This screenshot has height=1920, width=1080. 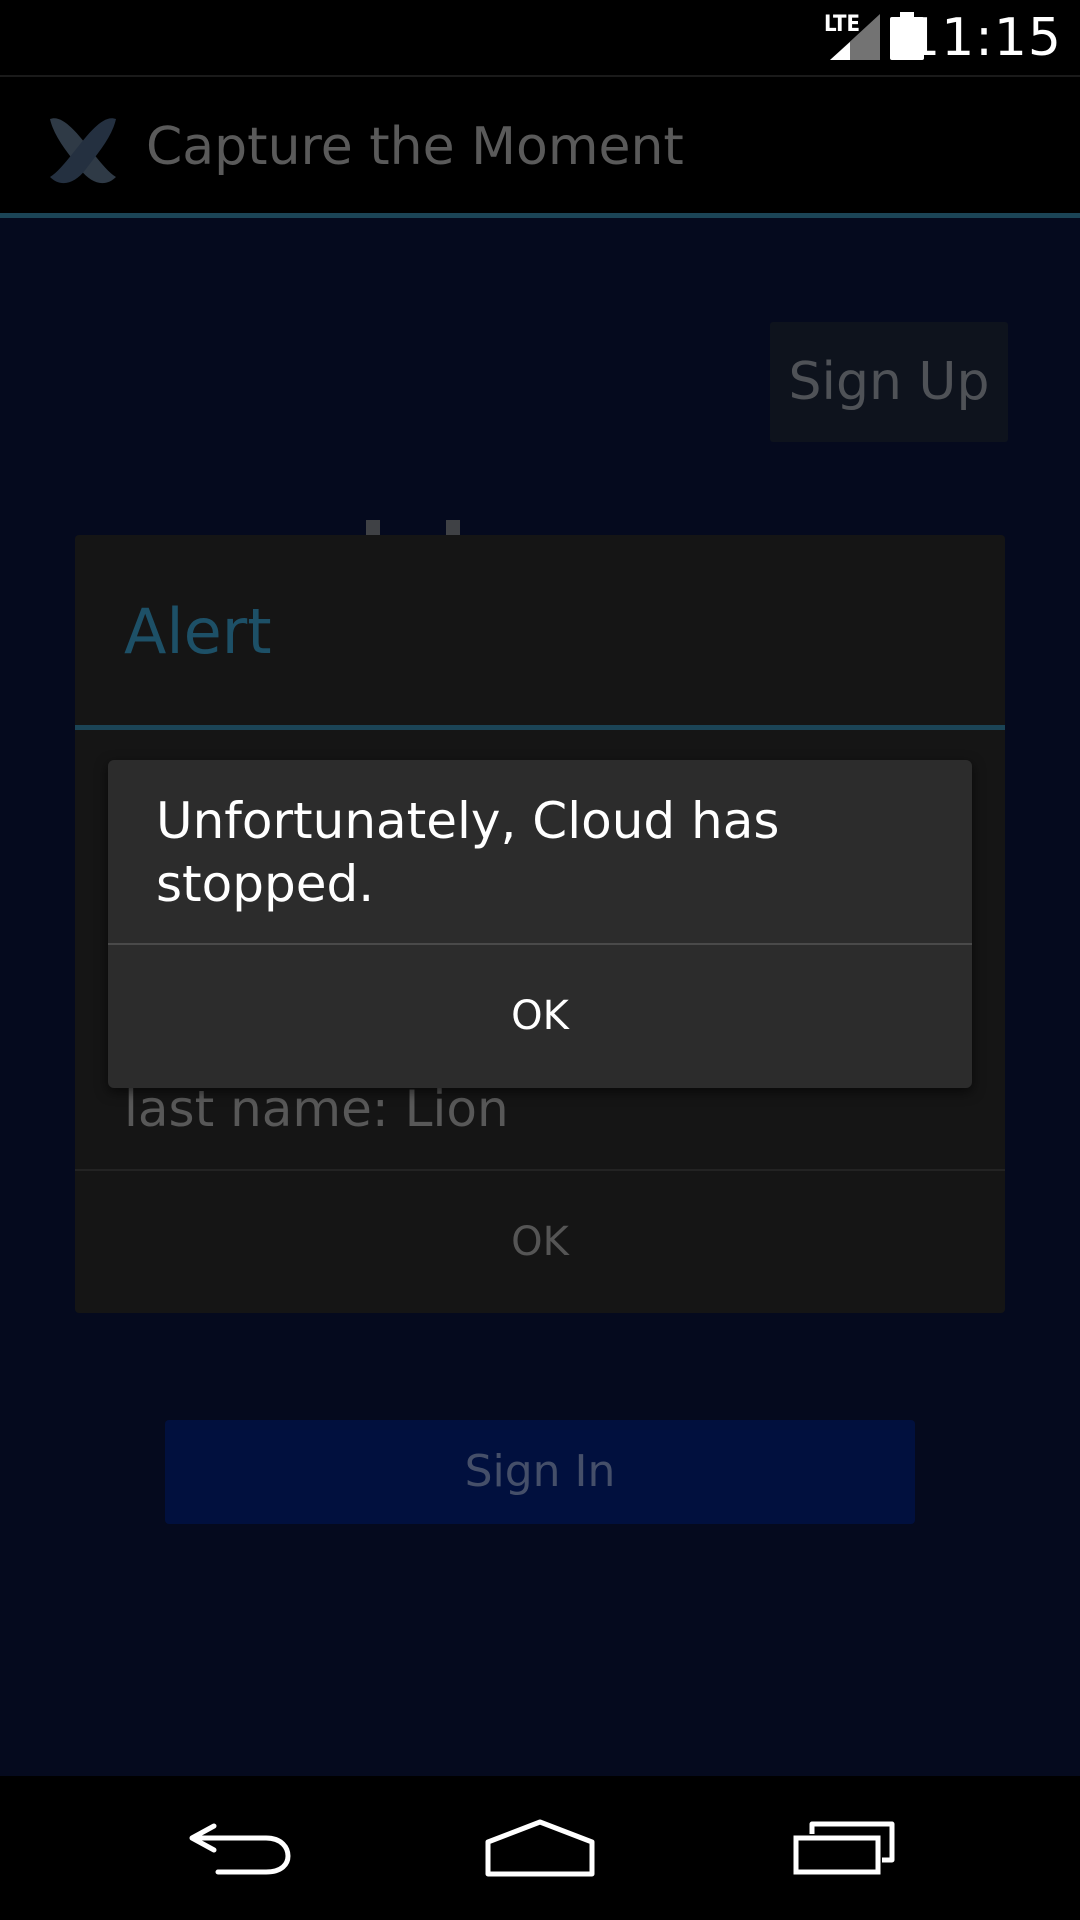 What do you see at coordinates (889, 382) in the screenshot?
I see `sign-up-button: Sign Up` at bounding box center [889, 382].